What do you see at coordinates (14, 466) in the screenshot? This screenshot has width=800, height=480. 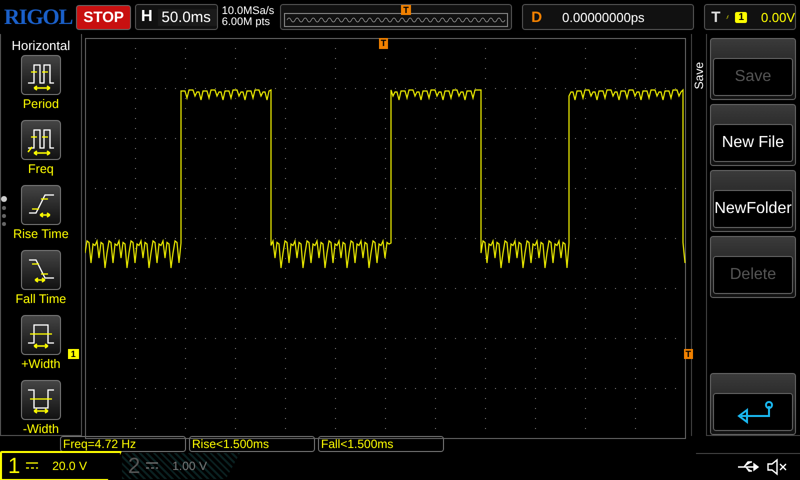 I see `channel-number: 1` at bounding box center [14, 466].